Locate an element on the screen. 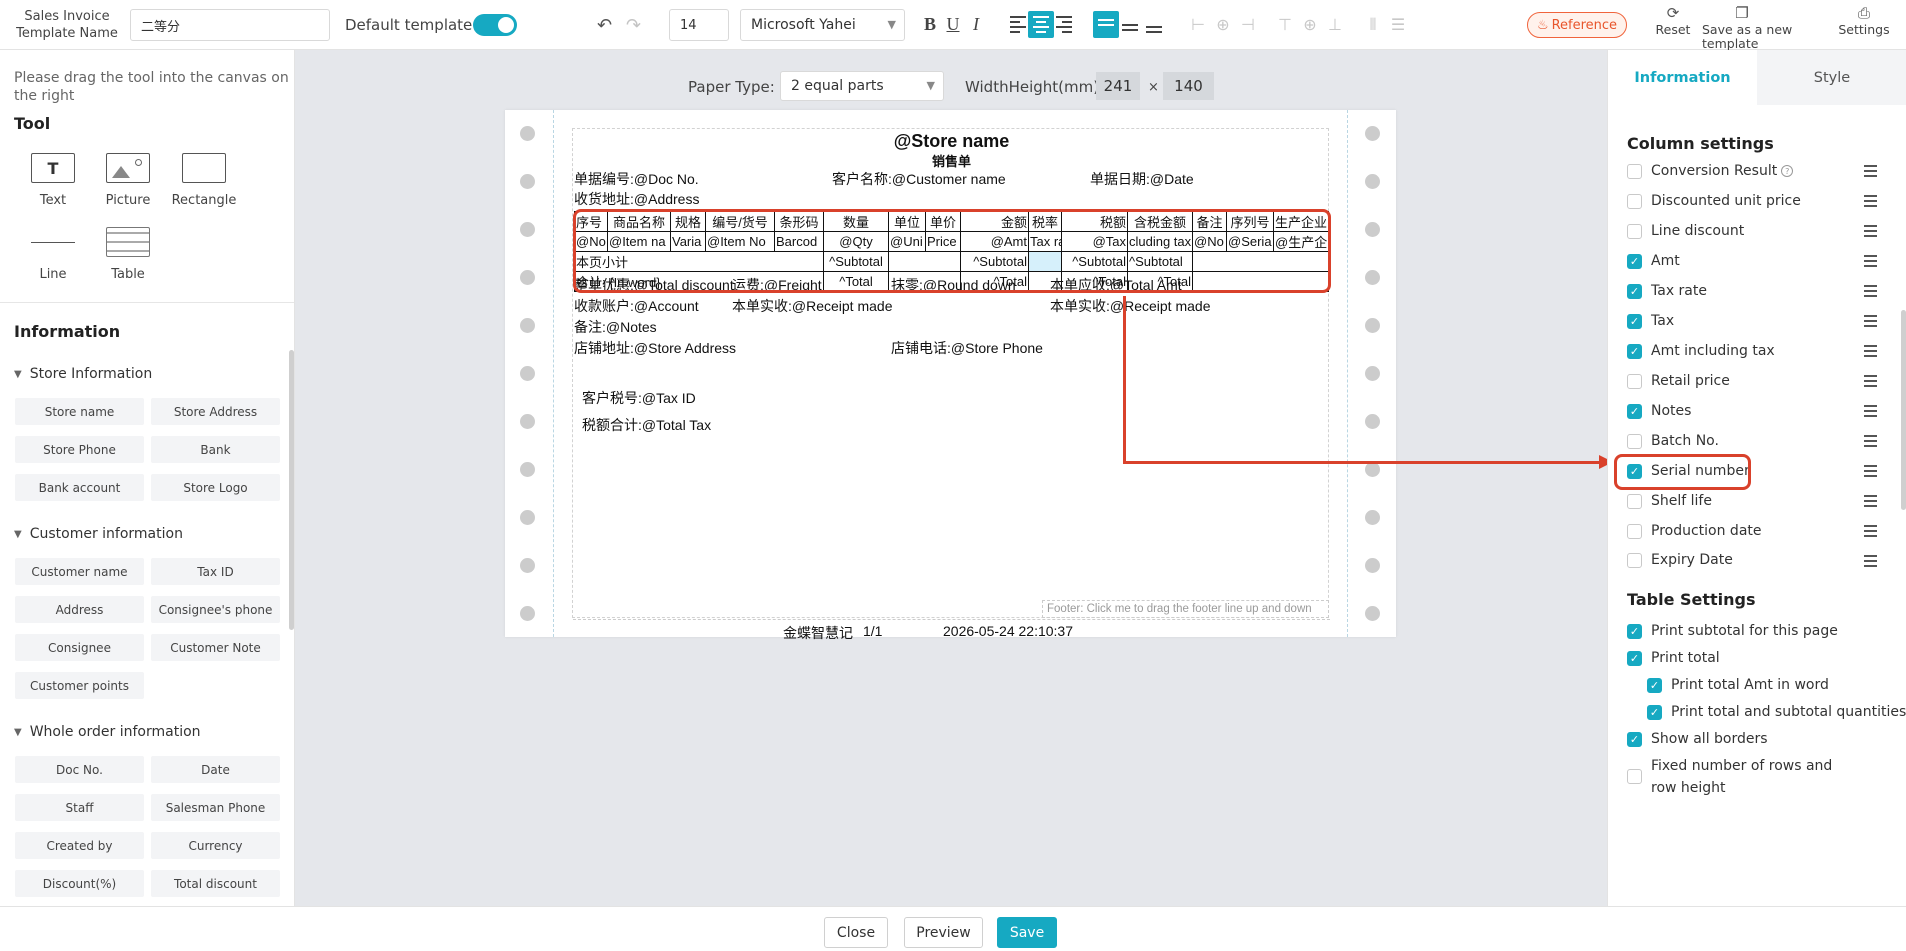 This screenshot has width=1906, height=951. left-scrollbar is located at coordinates (291, 490).